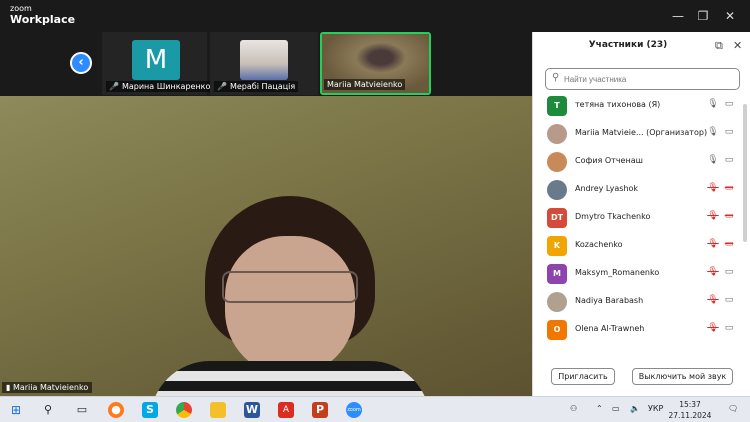  Describe the element at coordinates (8, 387) in the screenshot. I see `signal-icon: ▮` at that location.